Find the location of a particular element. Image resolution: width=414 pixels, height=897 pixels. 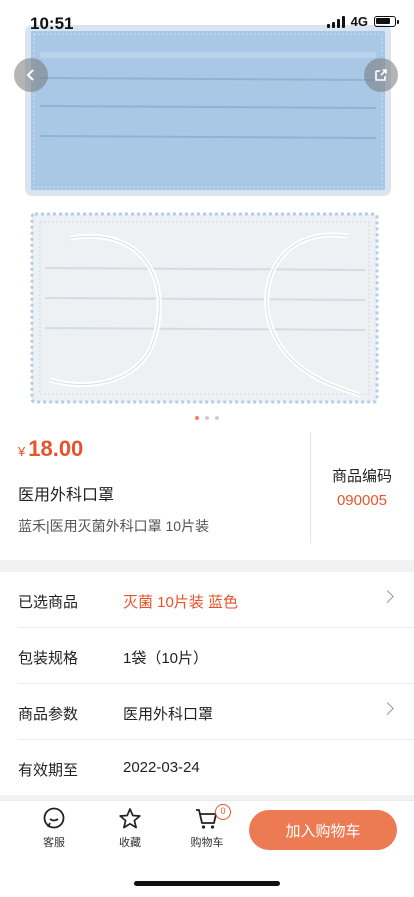

carousel-indicator is located at coordinates (207, 418).